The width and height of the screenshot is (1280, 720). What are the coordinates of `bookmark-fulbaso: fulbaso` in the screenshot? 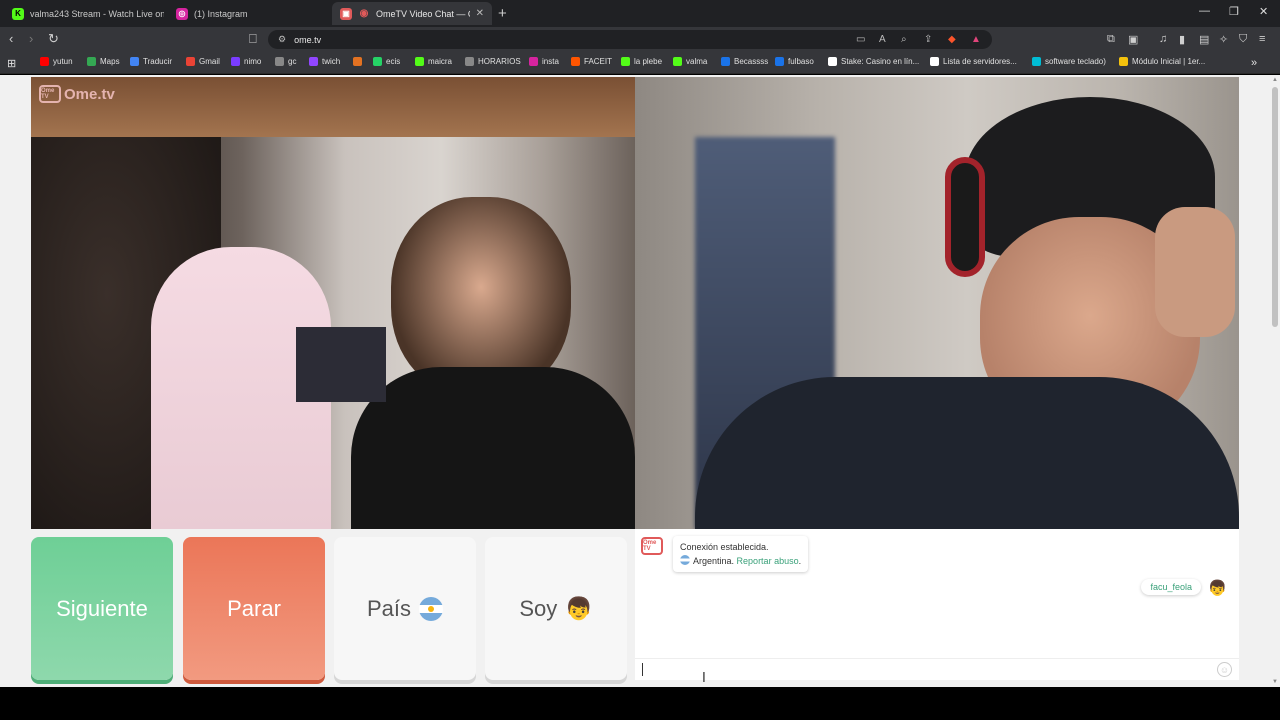 It's located at (794, 61).